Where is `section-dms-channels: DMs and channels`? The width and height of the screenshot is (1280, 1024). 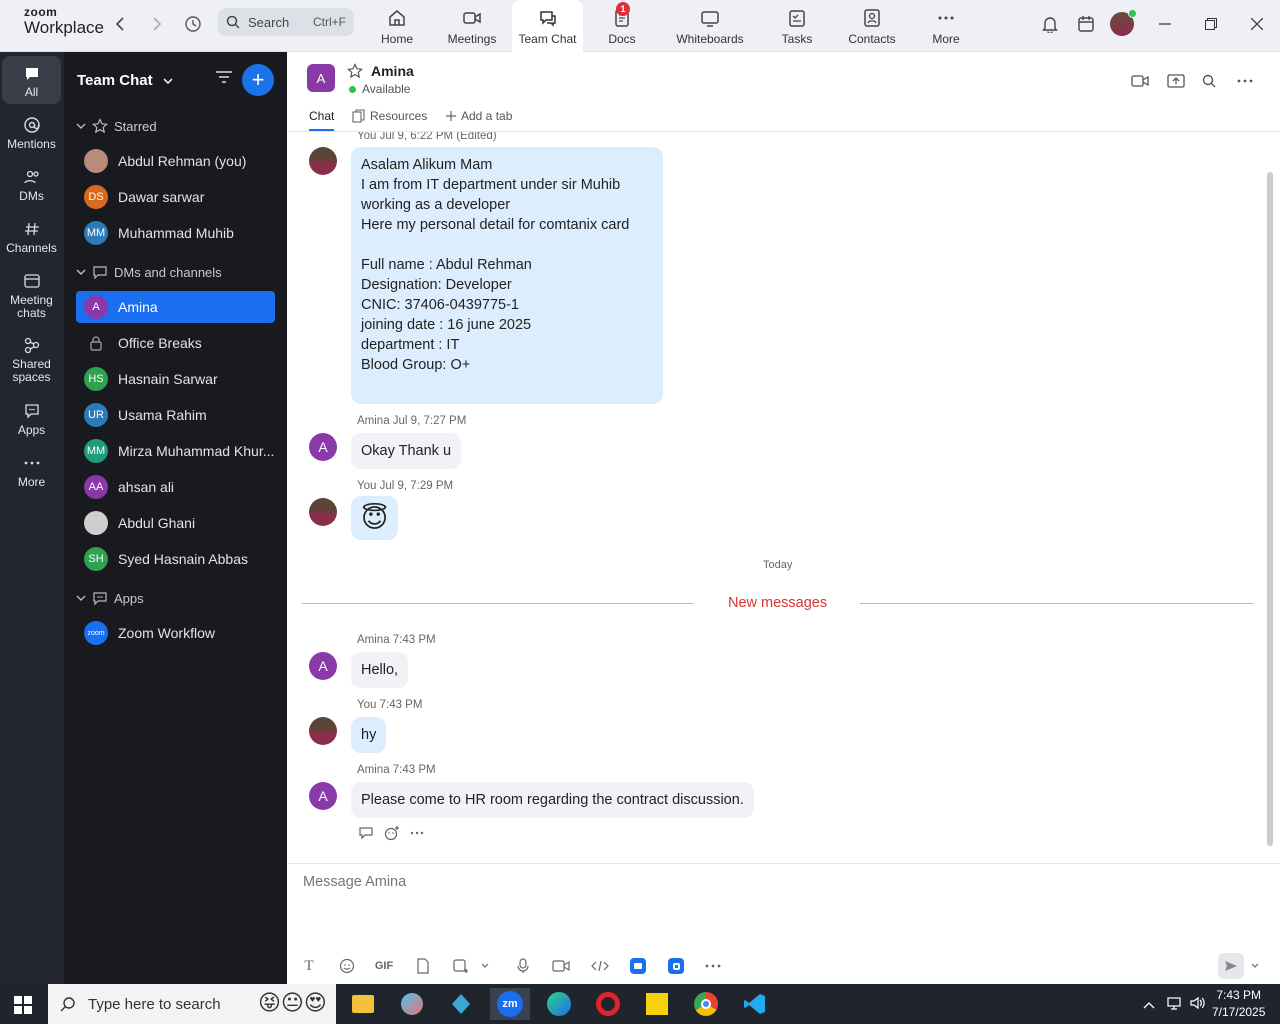
section-dms-channels: DMs and channels is located at coordinates (149, 272).